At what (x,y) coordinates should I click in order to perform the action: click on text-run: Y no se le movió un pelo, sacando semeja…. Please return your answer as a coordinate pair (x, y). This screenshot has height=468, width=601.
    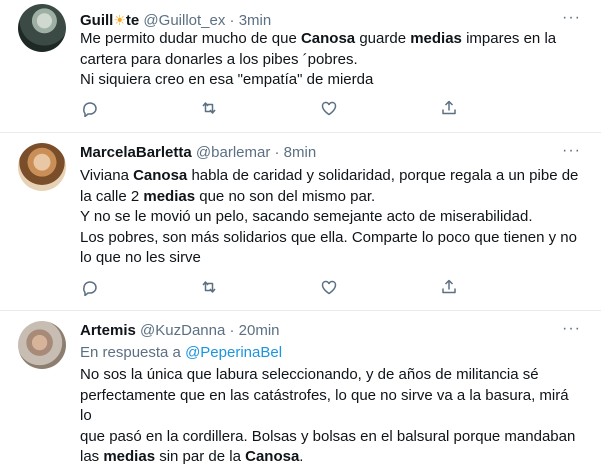
    Looking at the image, I should click on (306, 216).